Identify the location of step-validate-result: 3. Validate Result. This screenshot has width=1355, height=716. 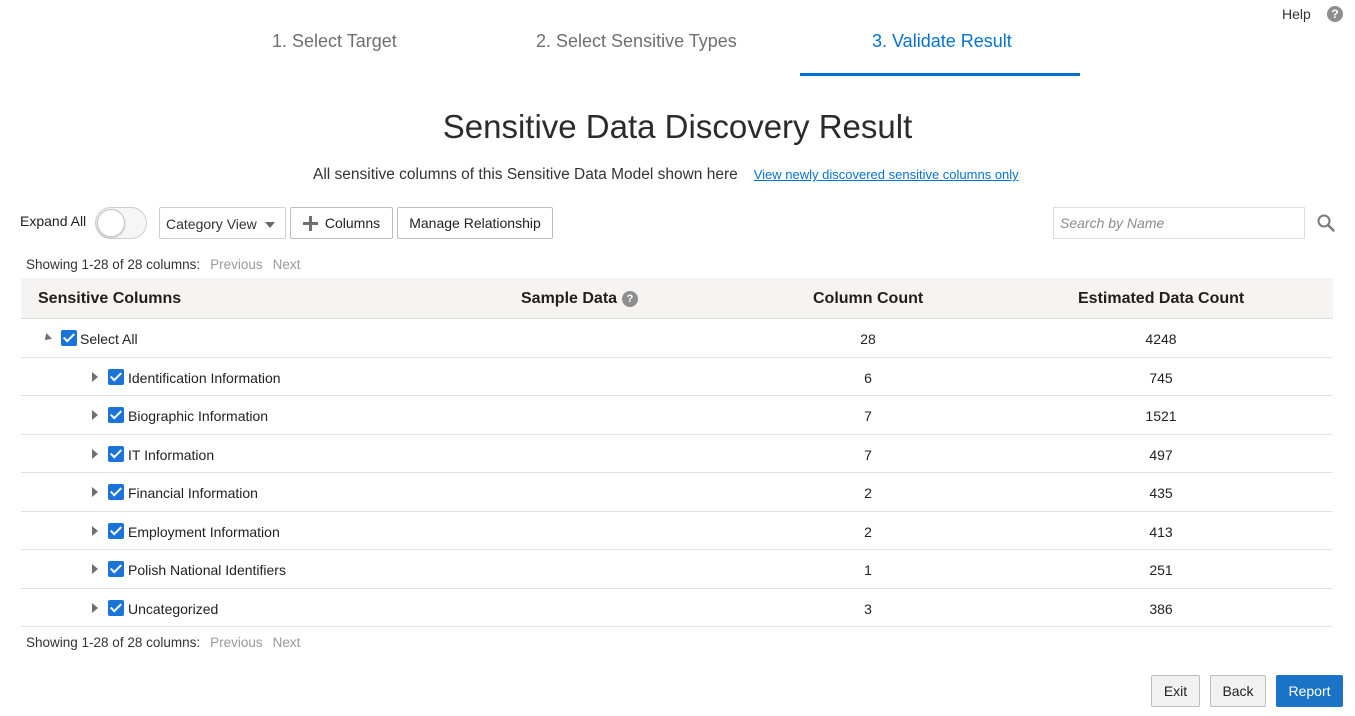
(942, 41).